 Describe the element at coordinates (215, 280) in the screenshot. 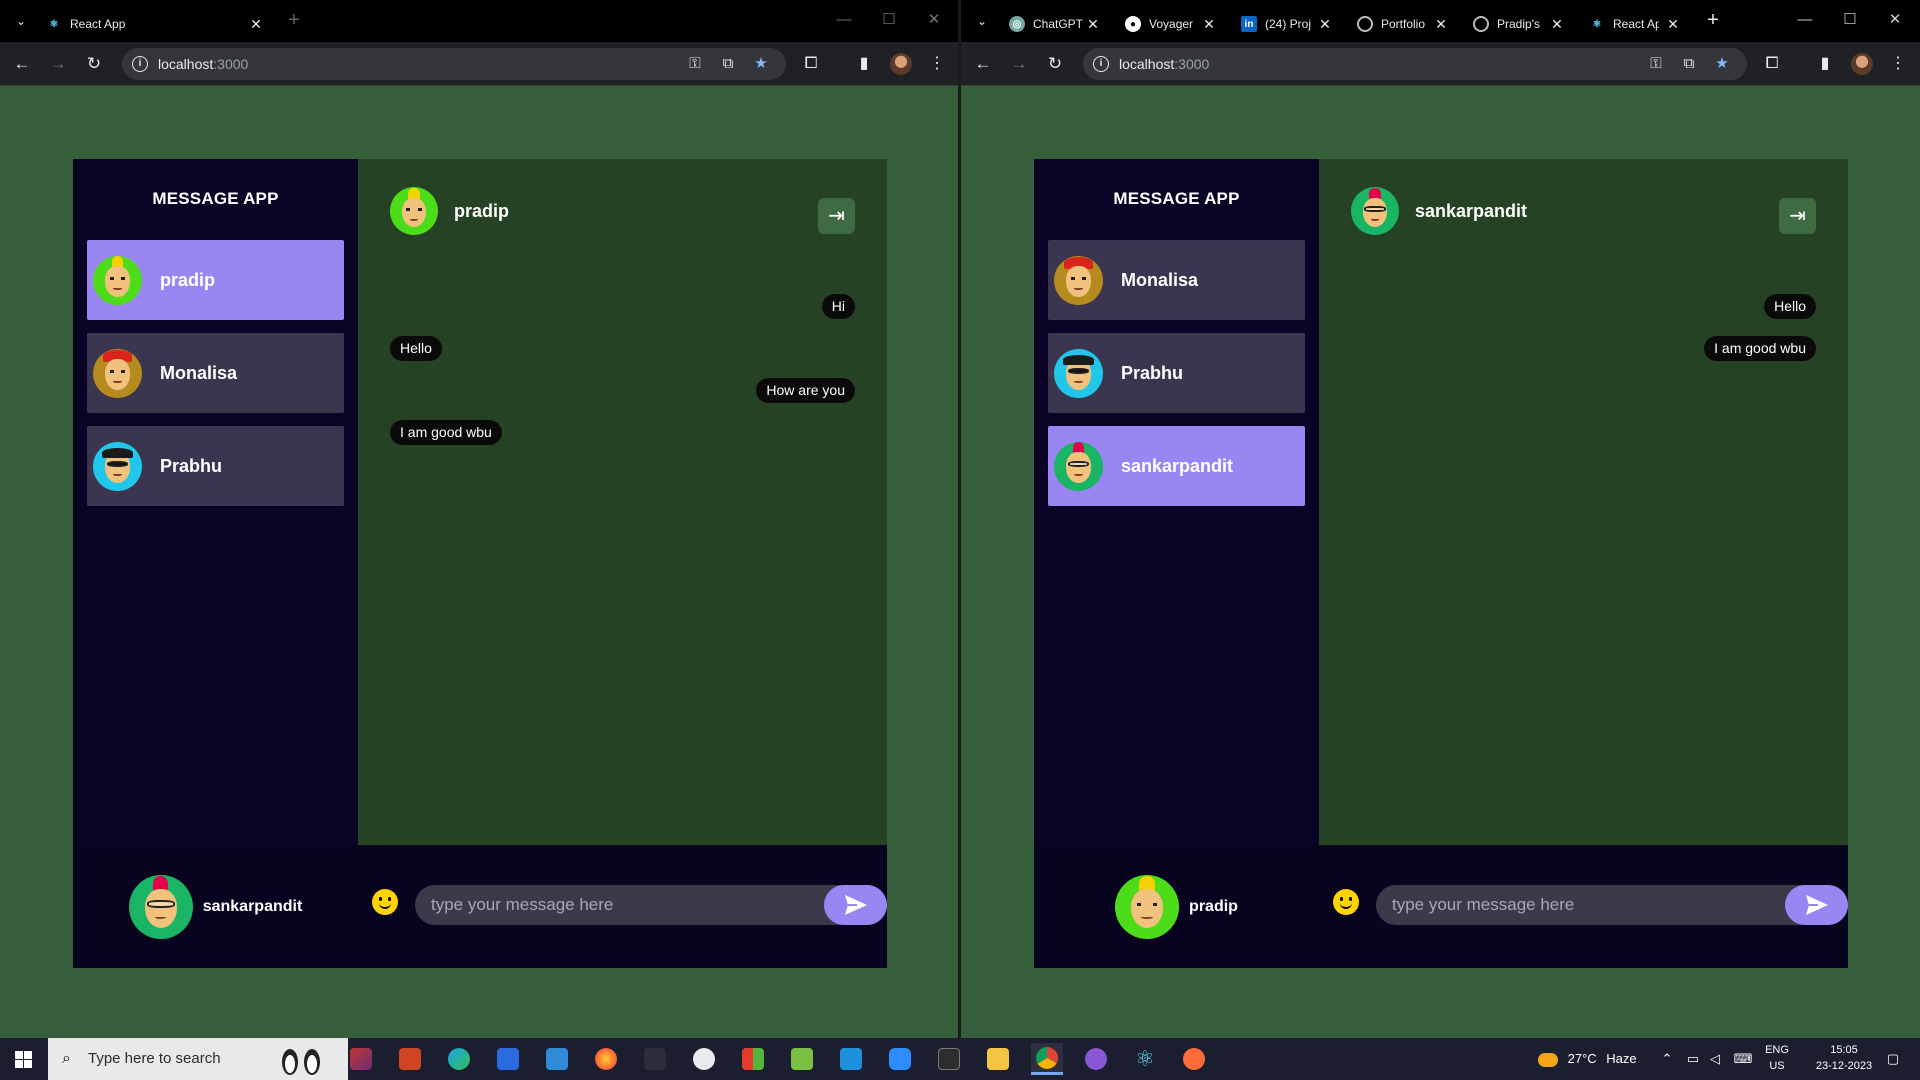

I see `contact-item-pradip: pradip` at that location.